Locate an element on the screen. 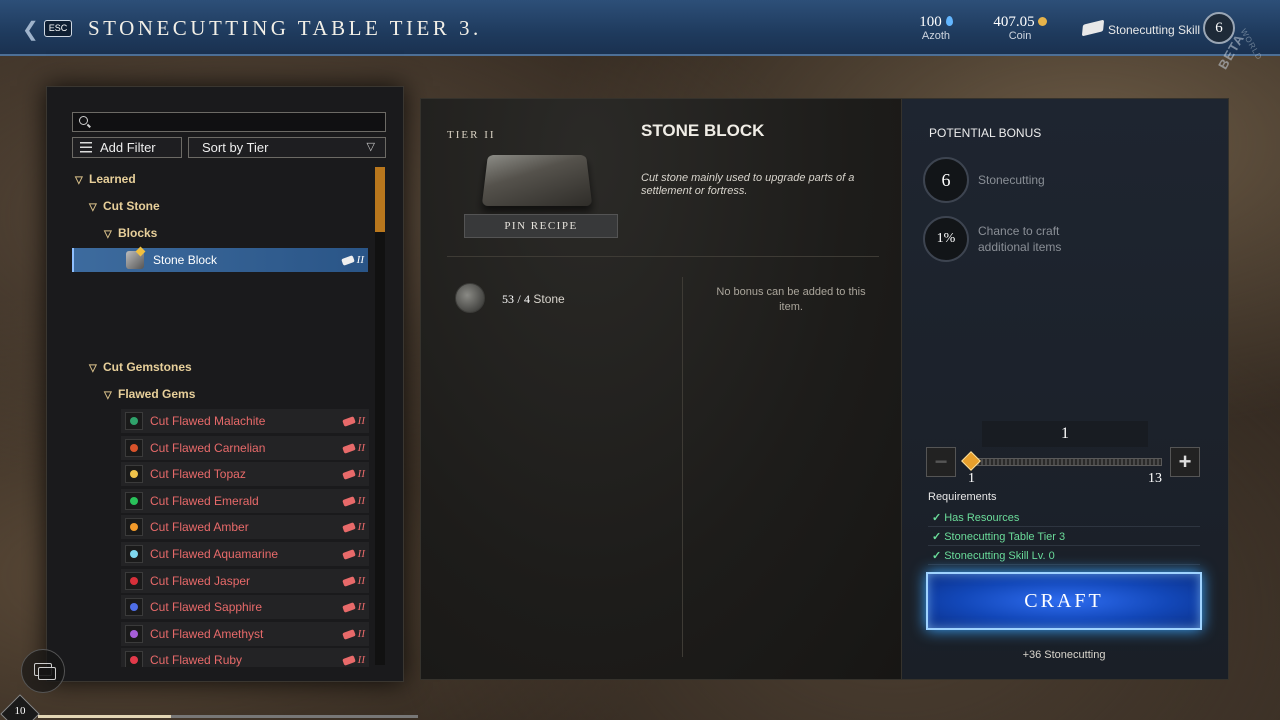 The image size is (1280, 720). category-cut-stone: ▽ Cut Stone is located at coordinates (124, 206).